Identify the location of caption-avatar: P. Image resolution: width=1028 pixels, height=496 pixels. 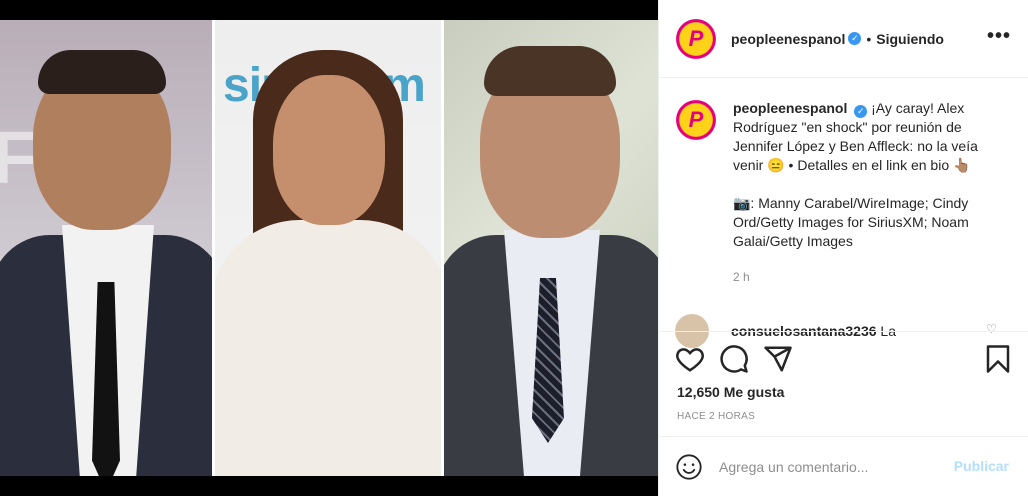
(696, 120).